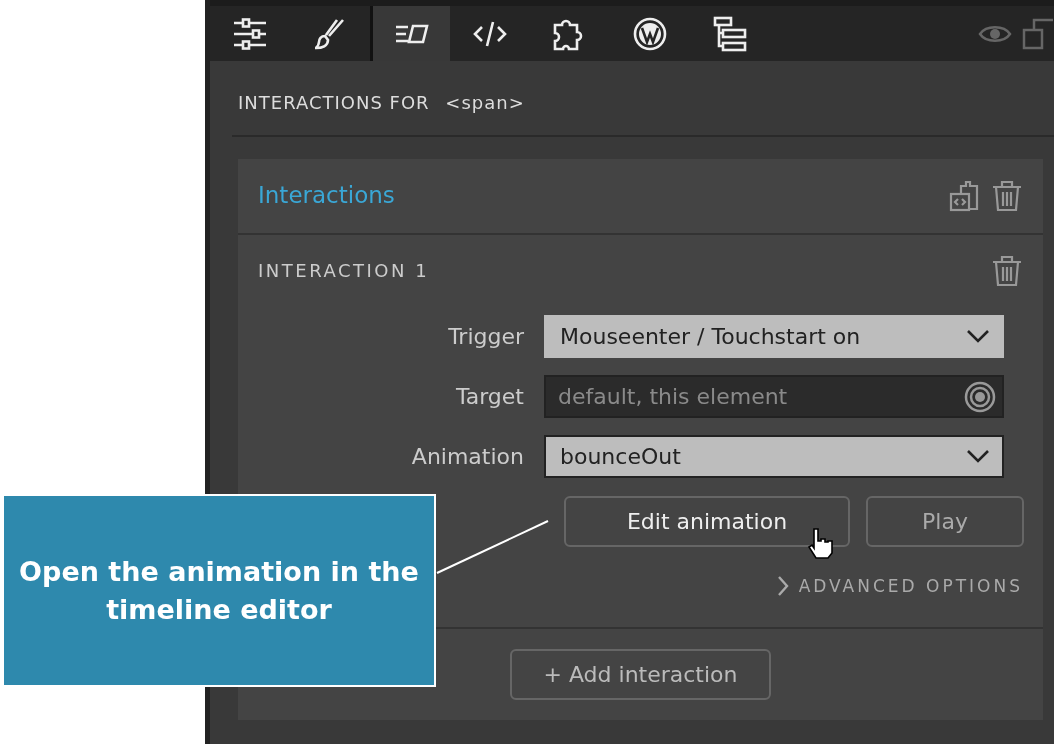 The image size is (1054, 744). I want to click on target-field: default, this element, so click(774, 396).